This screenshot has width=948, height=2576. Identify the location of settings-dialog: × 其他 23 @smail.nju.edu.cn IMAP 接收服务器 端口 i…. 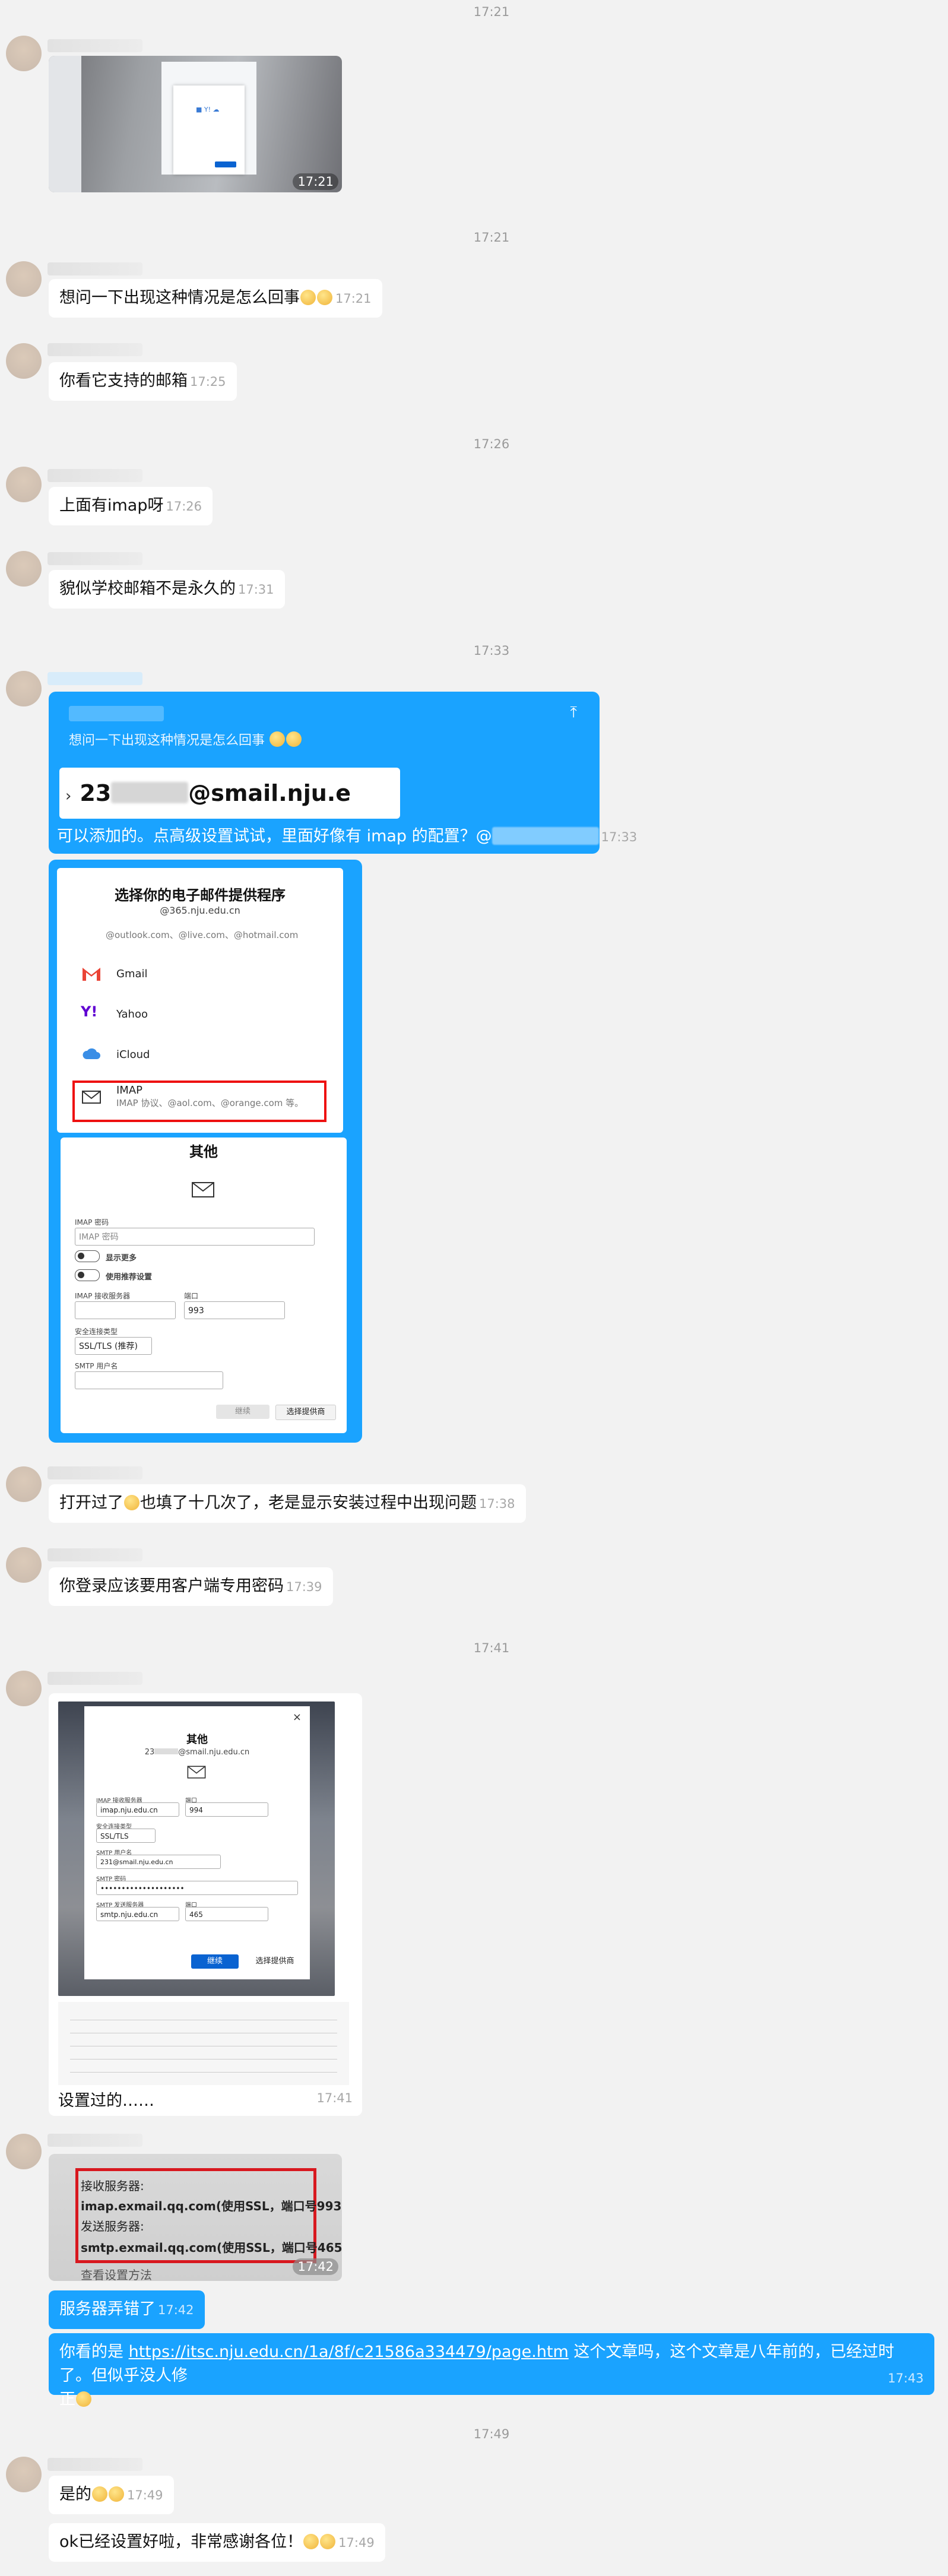
(197, 1842).